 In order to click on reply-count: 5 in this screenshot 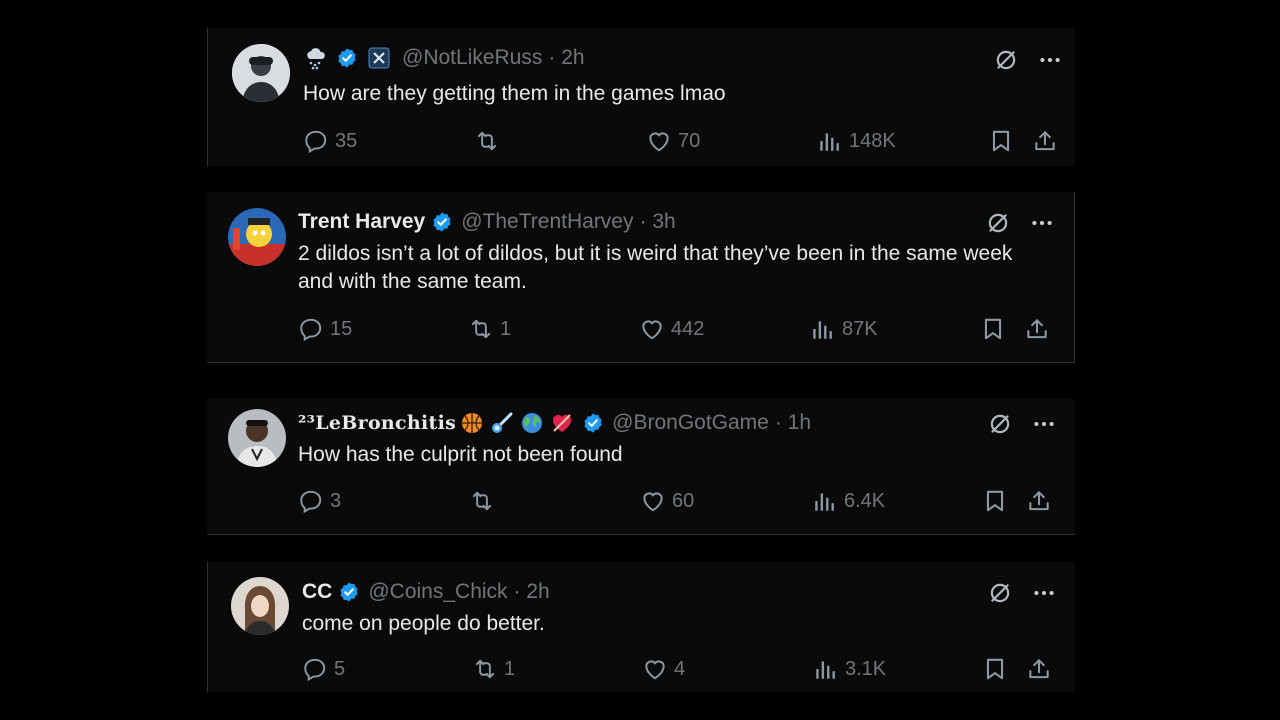, I will do `click(340, 668)`.